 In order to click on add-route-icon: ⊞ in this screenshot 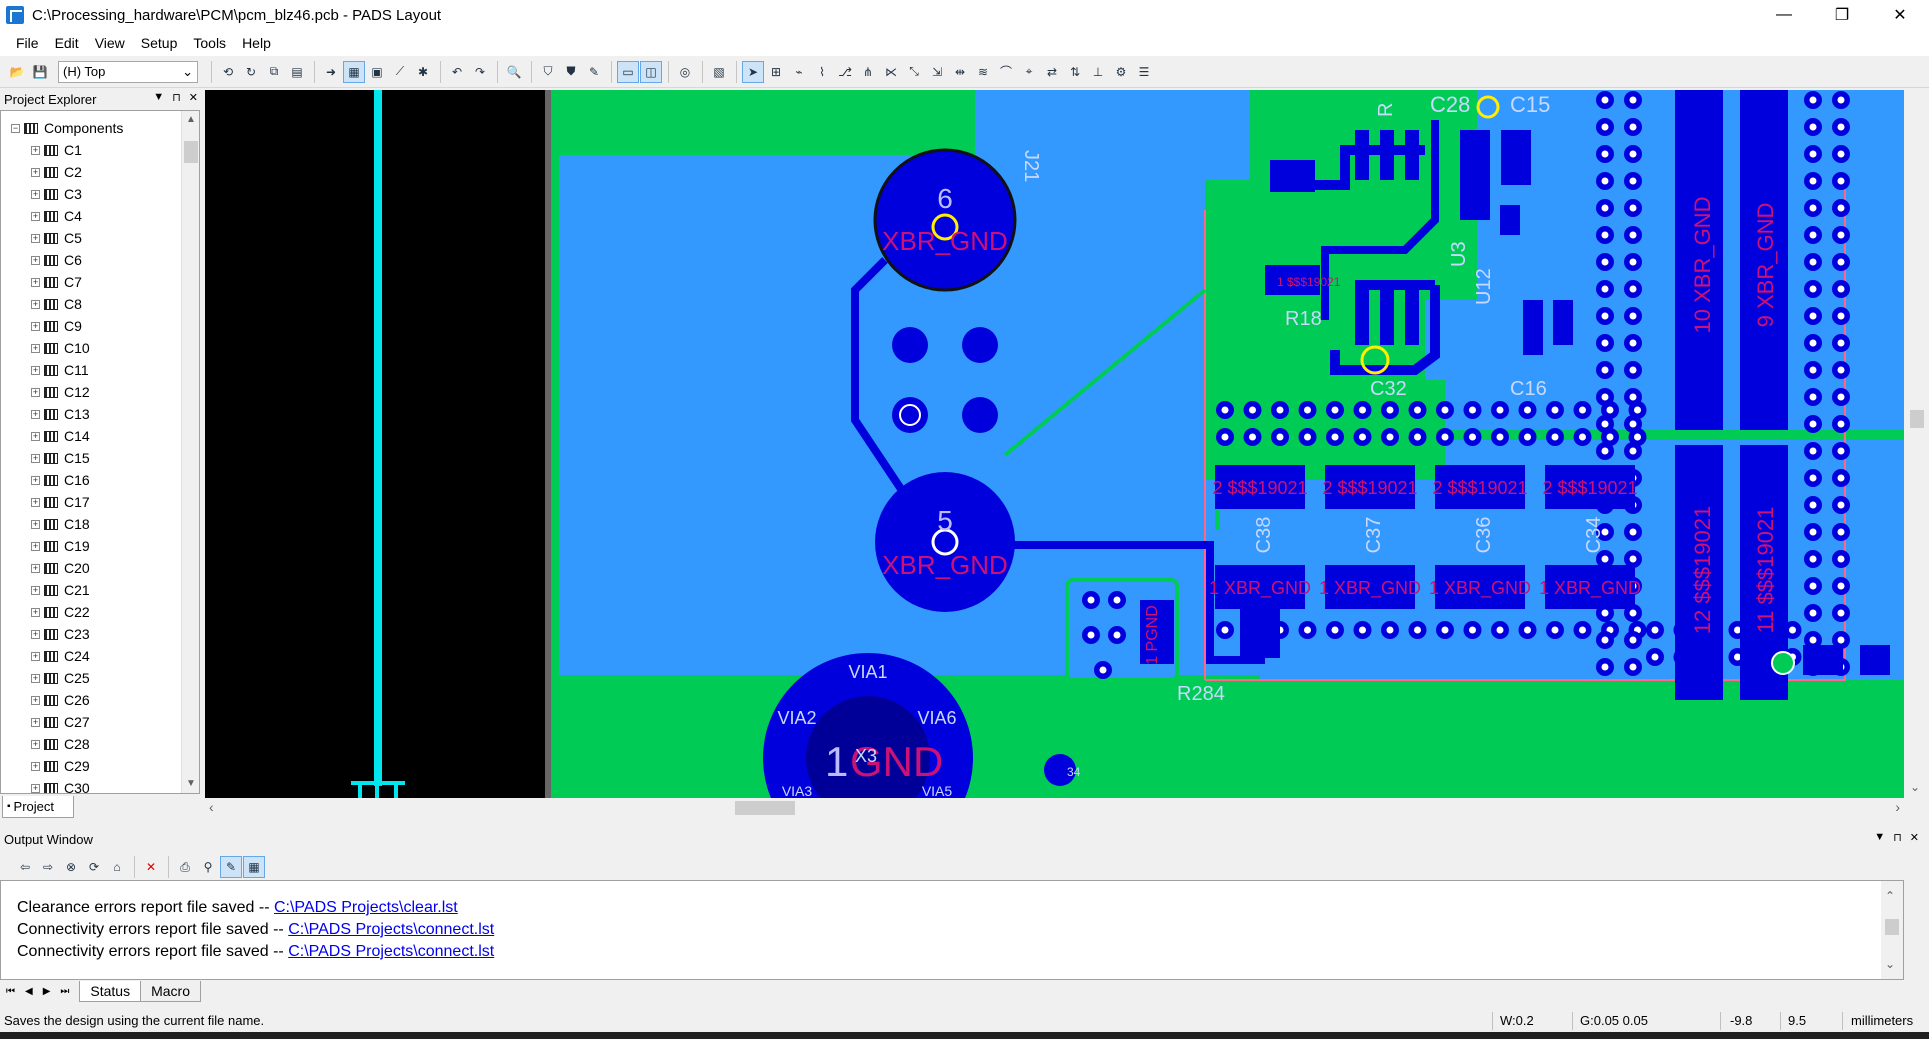, I will do `click(776, 72)`.